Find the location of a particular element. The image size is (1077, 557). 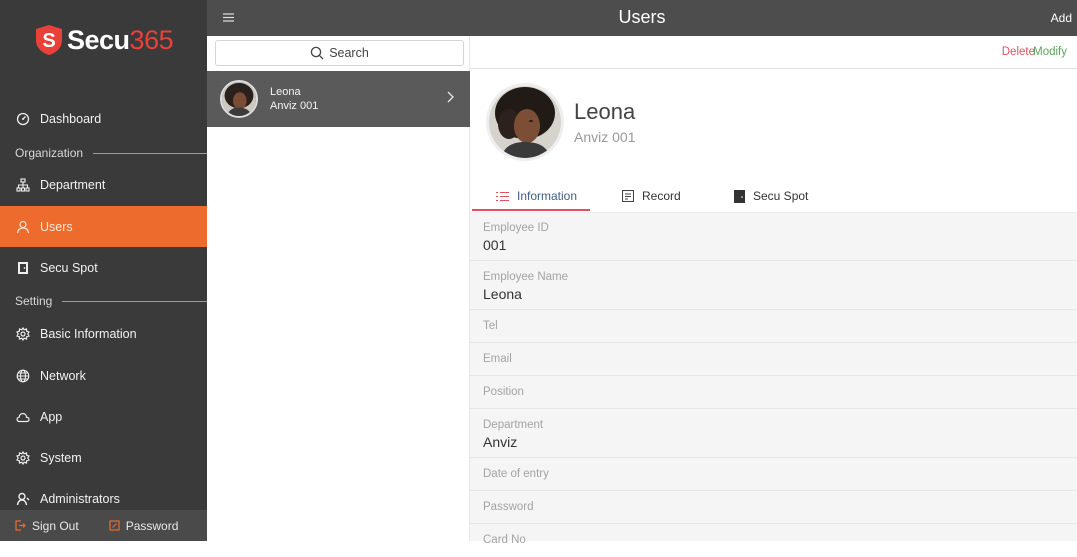

sidebar-footer: Sign Out Password is located at coordinates (103, 525).